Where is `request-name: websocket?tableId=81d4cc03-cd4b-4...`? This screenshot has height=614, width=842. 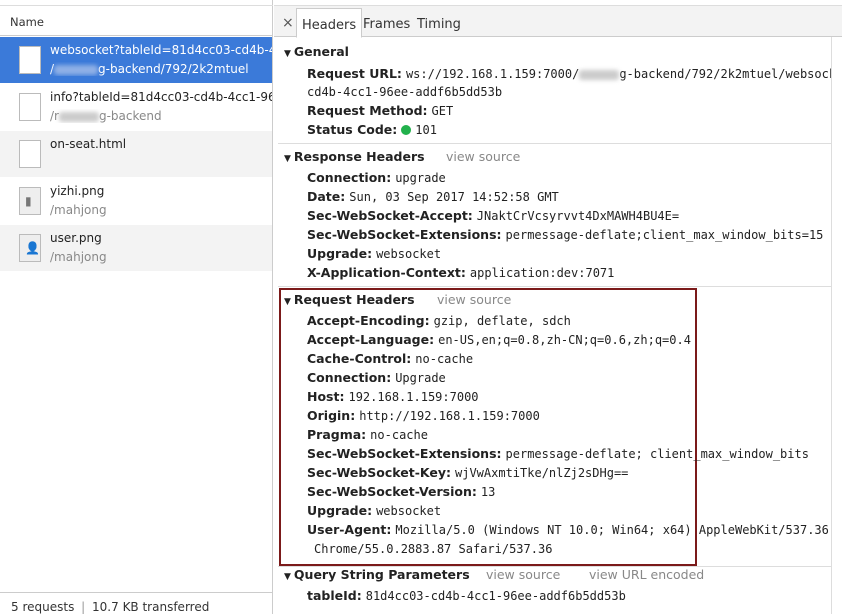
request-name: websocket?tableId=81d4cc03-cd4b-4... is located at coordinates (161, 50).